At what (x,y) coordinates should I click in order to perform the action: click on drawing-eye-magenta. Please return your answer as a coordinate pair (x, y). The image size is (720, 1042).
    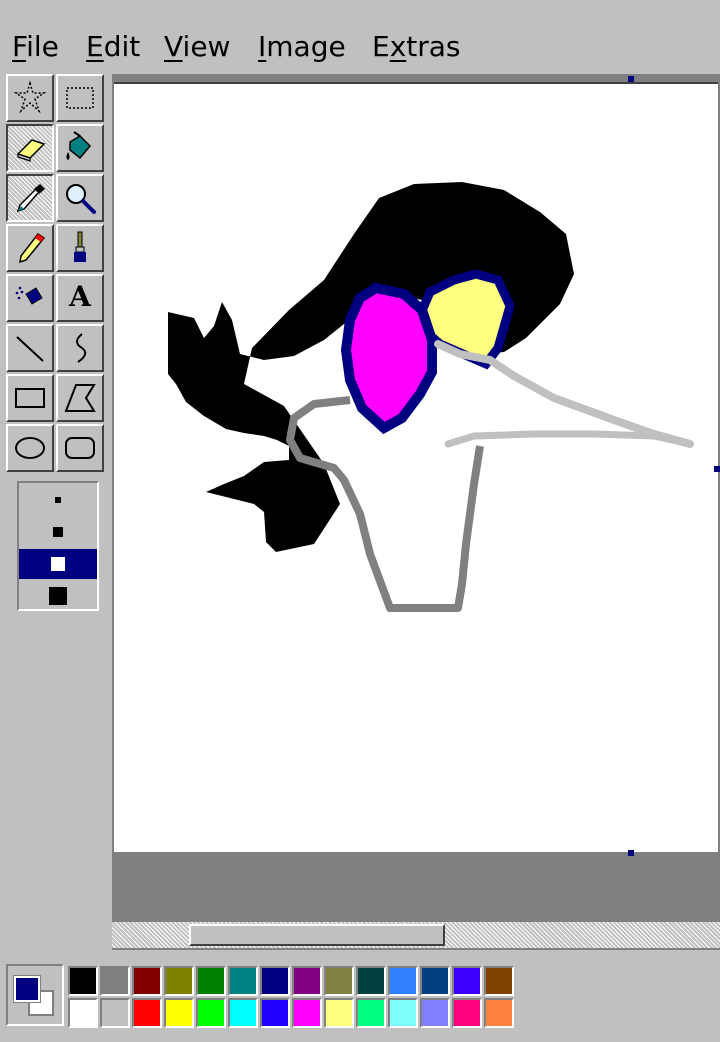
    Looking at the image, I should click on (388, 358).